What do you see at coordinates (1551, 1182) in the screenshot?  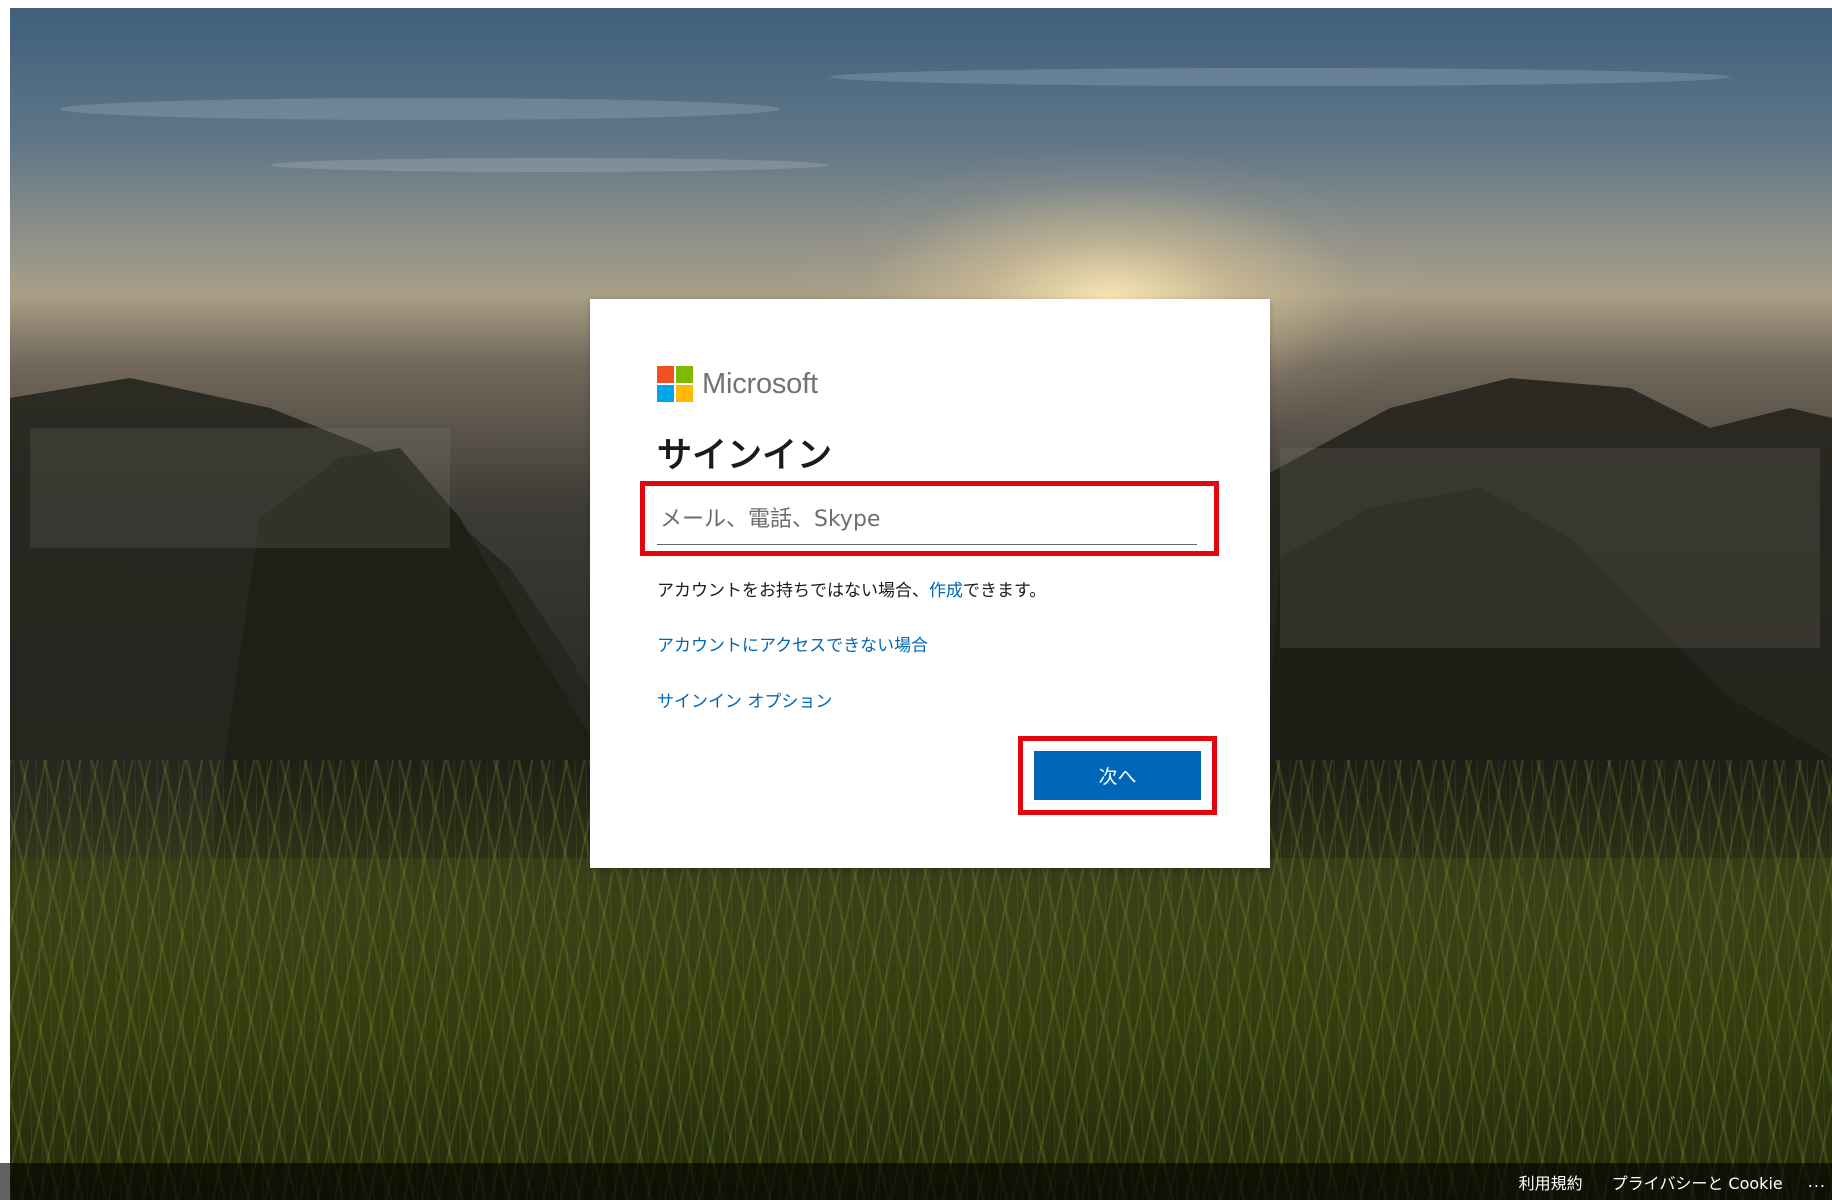 I see `terms-link: 利用規約` at bounding box center [1551, 1182].